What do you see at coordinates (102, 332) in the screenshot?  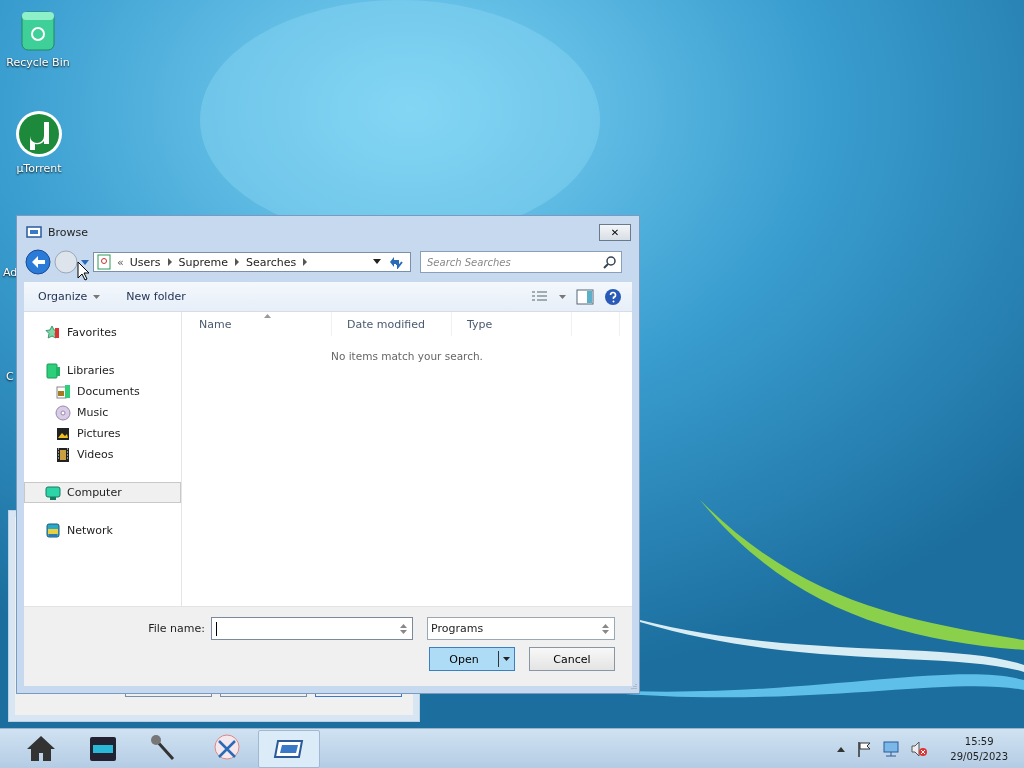 I see `nav-item: Favorites` at bounding box center [102, 332].